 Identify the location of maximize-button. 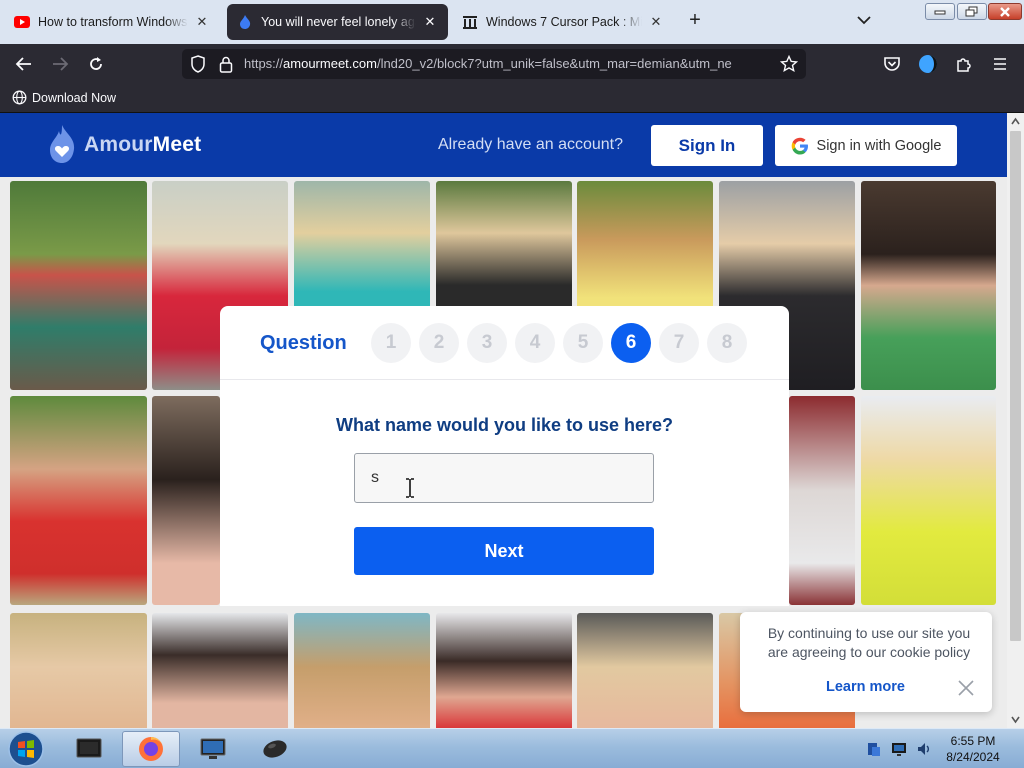
(972, 11).